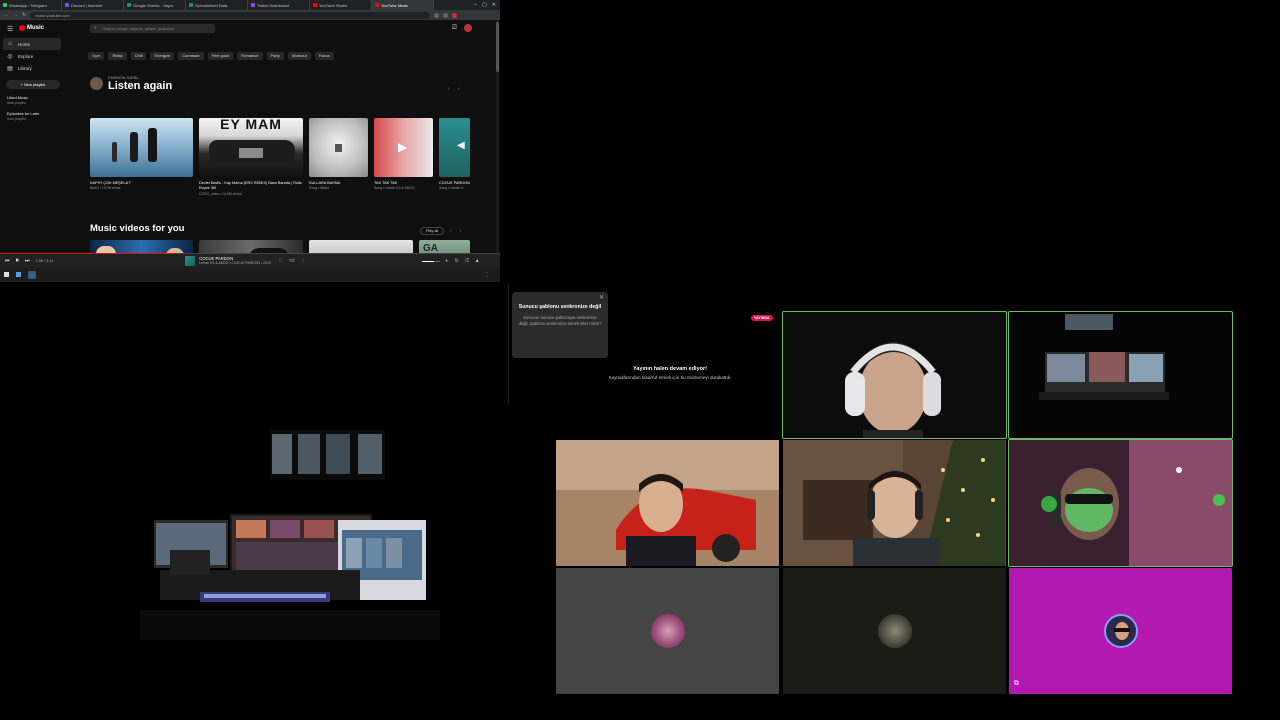 Image resolution: width=1280 pixels, height=720 pixels. I want to click on minimize-icon: –, so click(475, 5).